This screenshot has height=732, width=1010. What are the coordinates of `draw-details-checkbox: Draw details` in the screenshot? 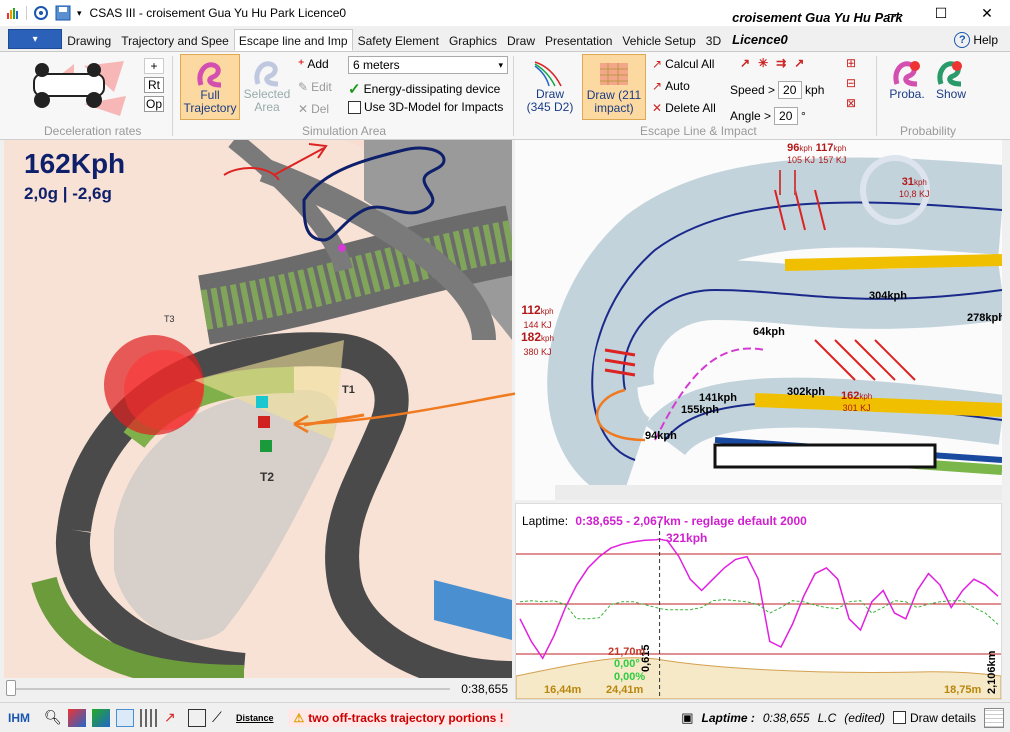 It's located at (934, 717).